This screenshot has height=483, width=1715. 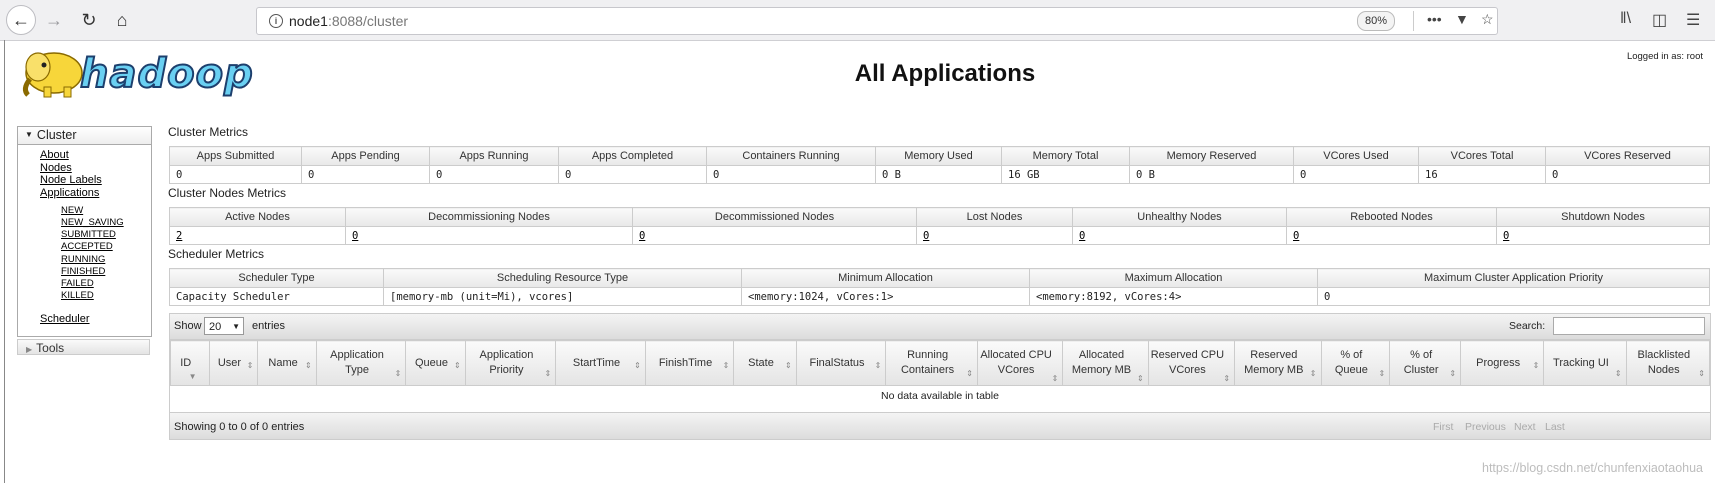 I want to click on sidebar-toggle-icon: ◫, so click(x=1659, y=20).